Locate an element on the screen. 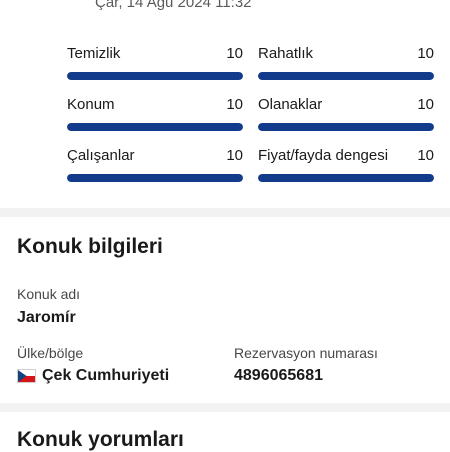 The height and width of the screenshot is (452, 450). reservation-number: 4896065681 is located at coordinates (278, 375).